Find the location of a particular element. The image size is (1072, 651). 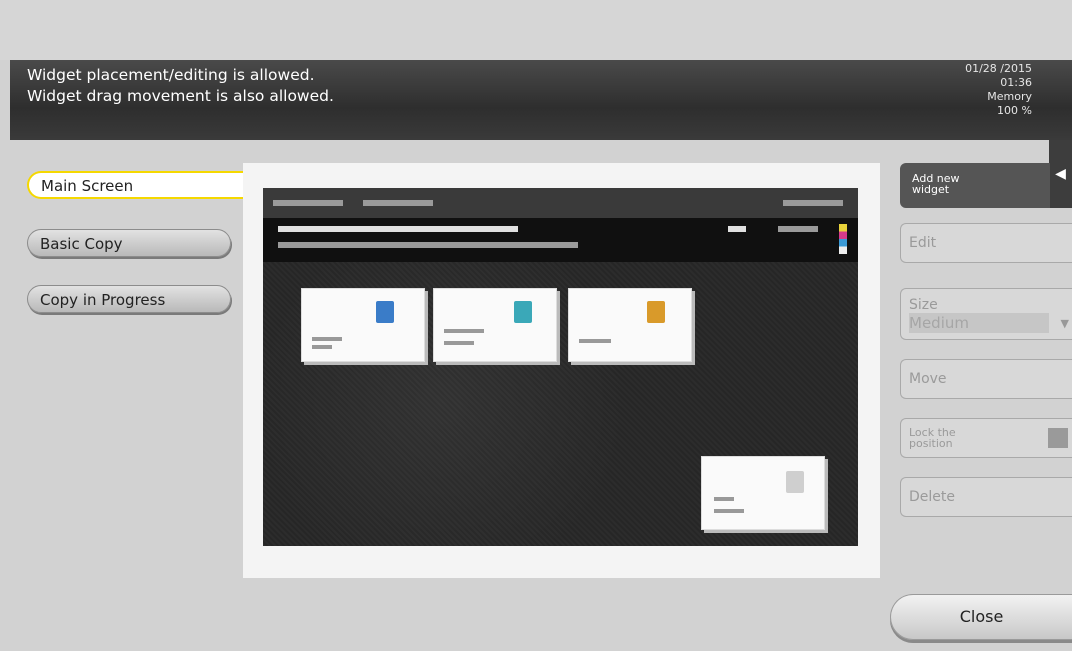

memory-value: 100 % is located at coordinates (1014, 110).